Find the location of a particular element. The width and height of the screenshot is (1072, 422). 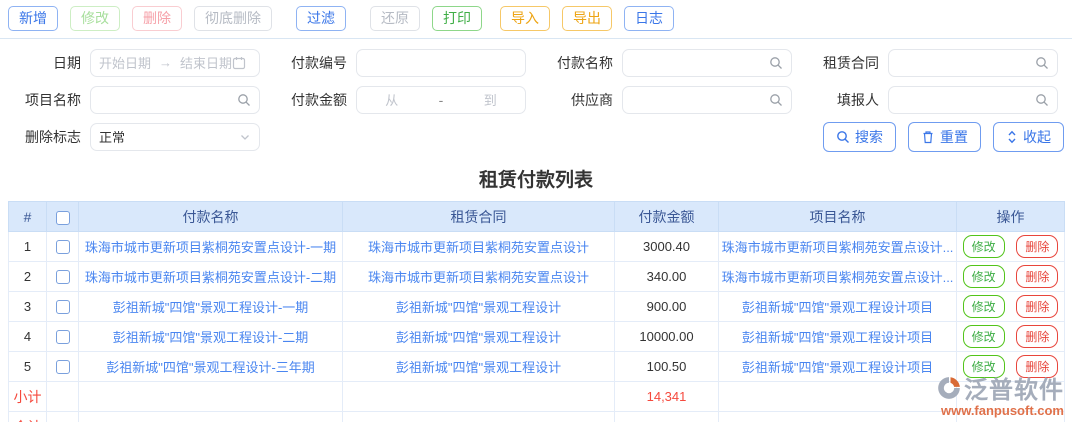

search-button: 搜索 is located at coordinates (859, 136).